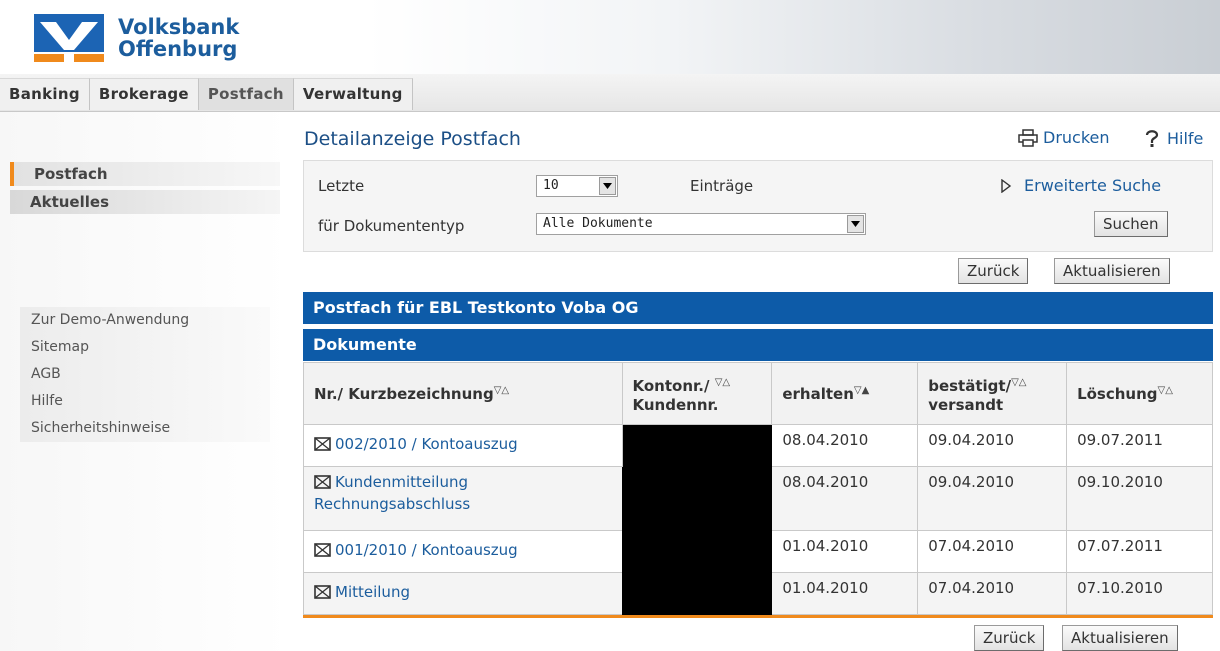 The width and height of the screenshot is (1220, 651). What do you see at coordinates (416, 550) in the screenshot?
I see `document-link: 001/2010 / Kontoauszug` at bounding box center [416, 550].